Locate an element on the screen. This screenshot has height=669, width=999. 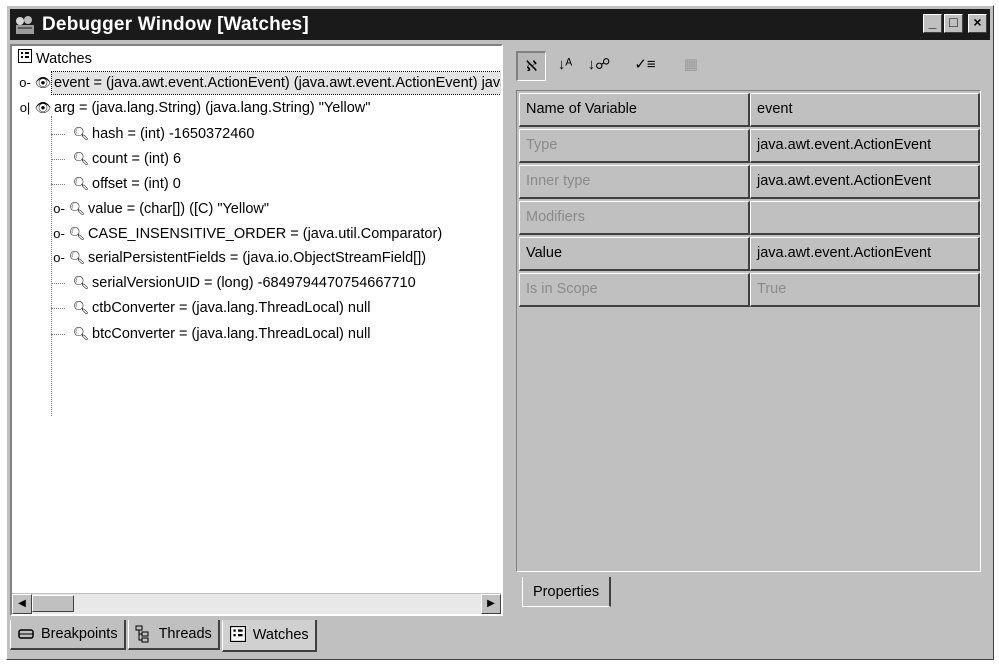
close-button: × is located at coordinates (977, 23).